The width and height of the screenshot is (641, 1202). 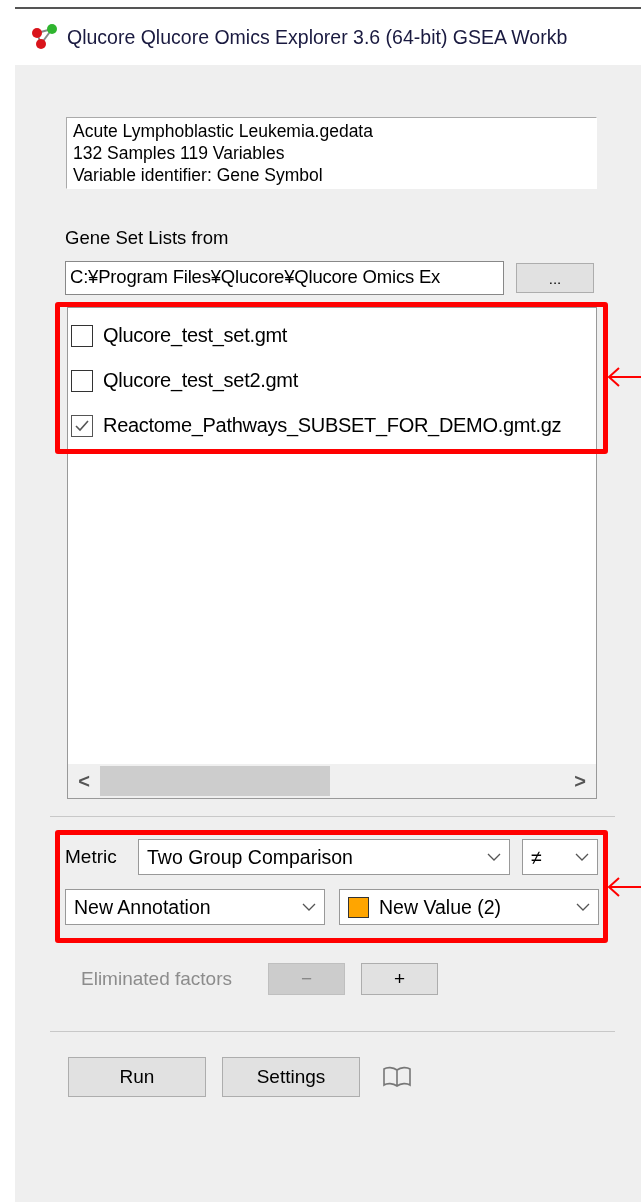 What do you see at coordinates (317, 37) in the screenshot?
I see `window-title: Qlucore Qlucore Omics Explorer 3.6 (64-bit) GSEA Workb` at bounding box center [317, 37].